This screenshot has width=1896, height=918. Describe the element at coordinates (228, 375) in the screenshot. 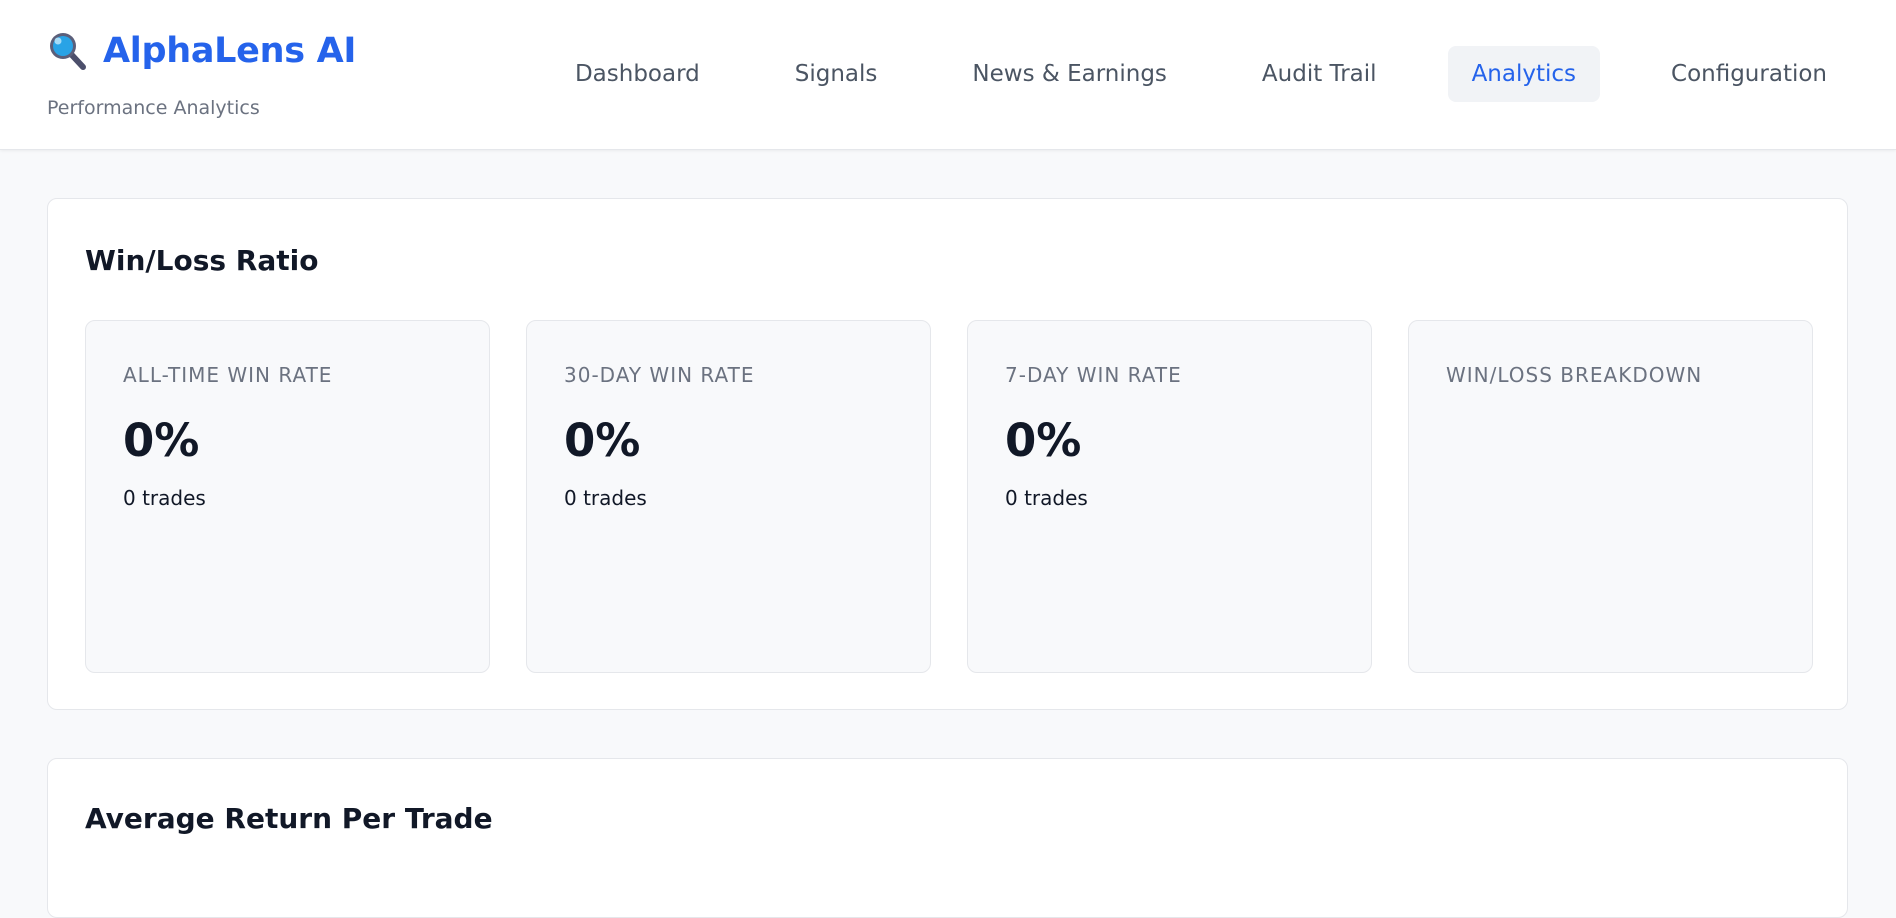

I see `card-label: ALL-TIME WIN RATE` at that location.